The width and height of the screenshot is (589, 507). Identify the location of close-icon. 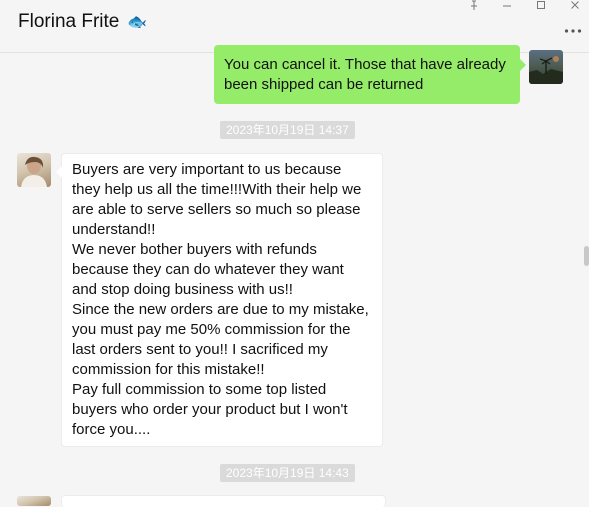
(575, 6).